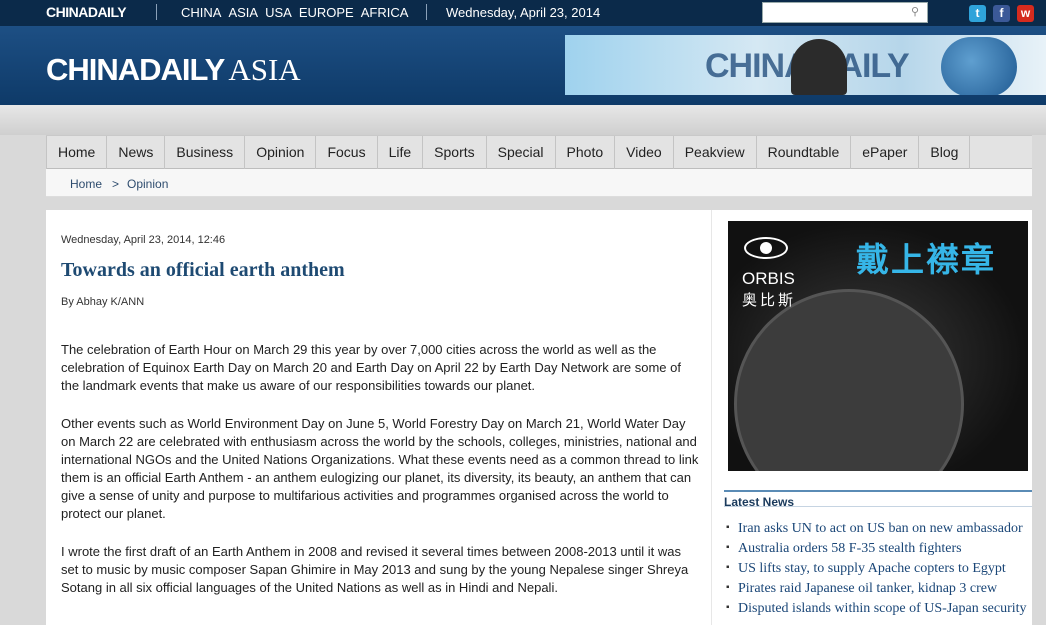  Describe the element at coordinates (243, 12) in the screenshot. I see `region-link-asia: ASIA` at that location.